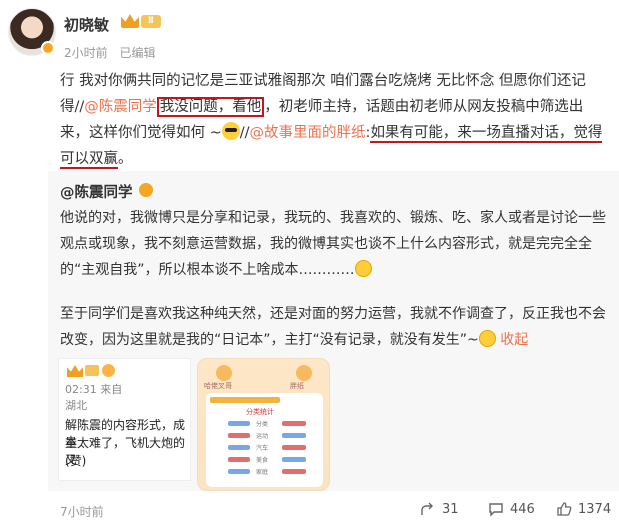 Image resolution: width=619 pixels, height=531 pixels. Describe the element at coordinates (137, 53) in the screenshot. I see `edited-label: 已编辑` at that location.